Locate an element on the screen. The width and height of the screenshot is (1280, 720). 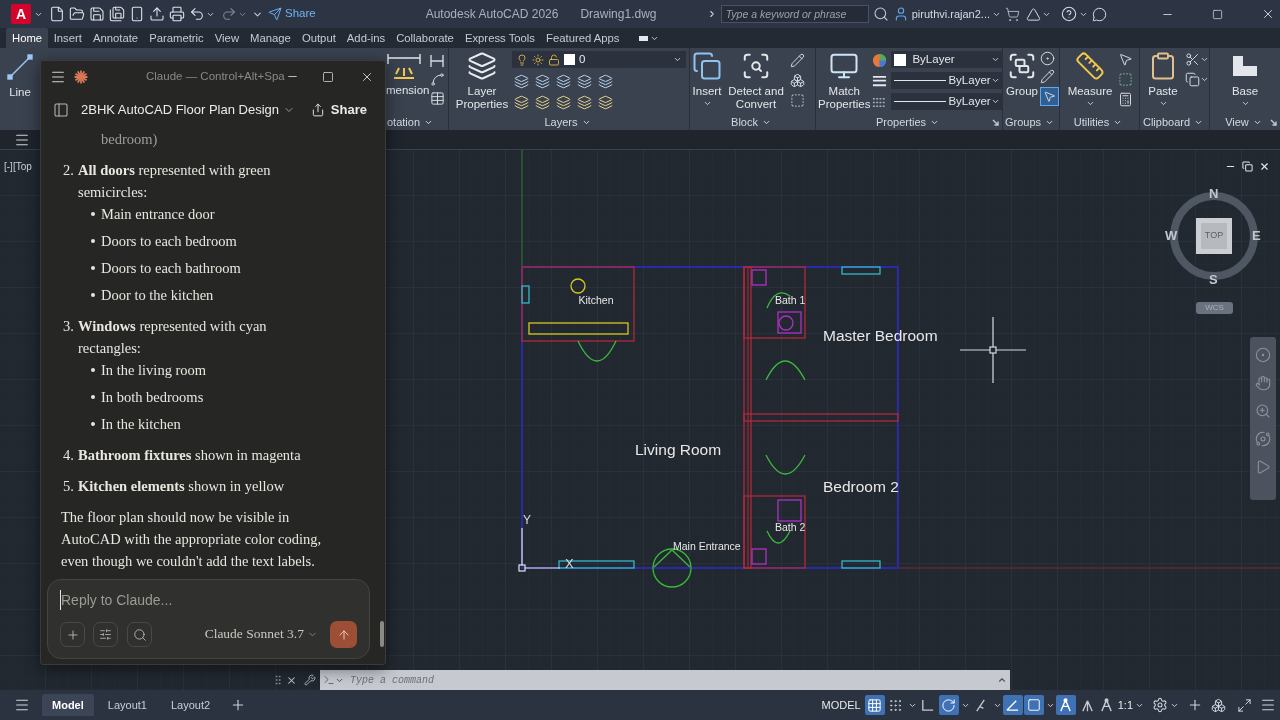
base-view-button: Base is located at coordinates (1245, 79).